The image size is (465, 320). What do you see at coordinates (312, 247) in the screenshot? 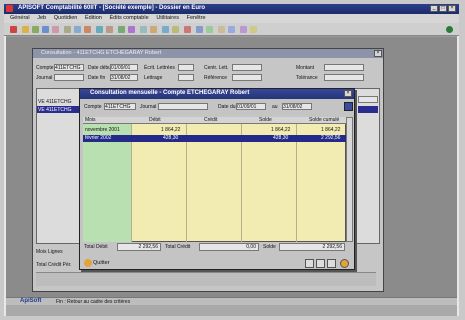
I see `solde-value: 2 292,56` at bounding box center [312, 247].